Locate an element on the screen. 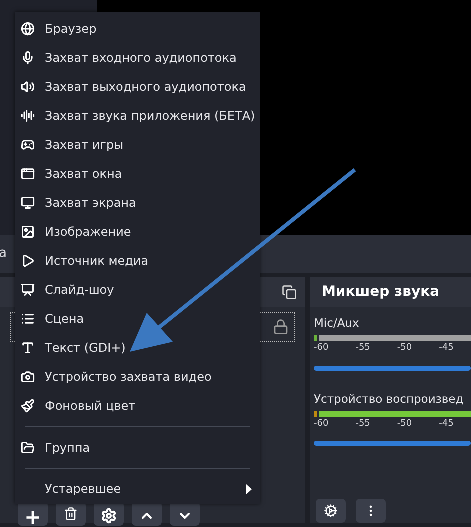 This screenshot has height=527, width=471. channel-name: Устройство воспроизвед is located at coordinates (389, 398).